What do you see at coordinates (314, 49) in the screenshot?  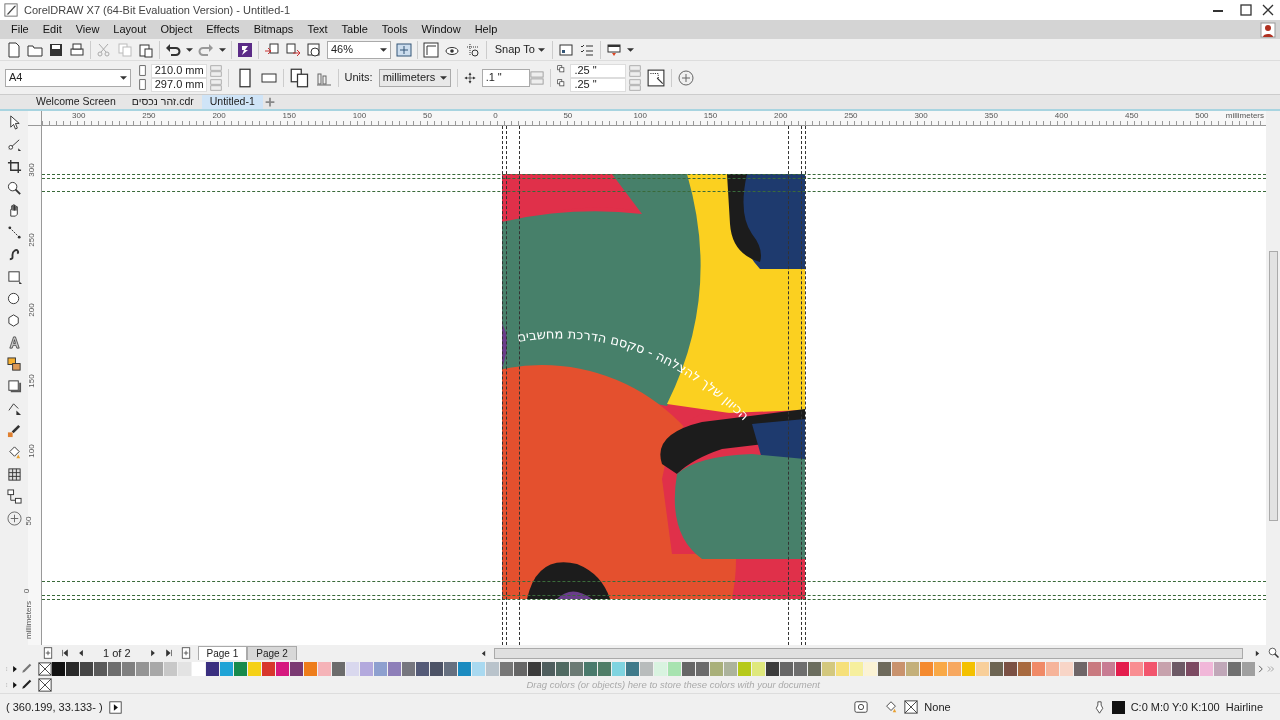 I see `publish-icon` at bounding box center [314, 49].